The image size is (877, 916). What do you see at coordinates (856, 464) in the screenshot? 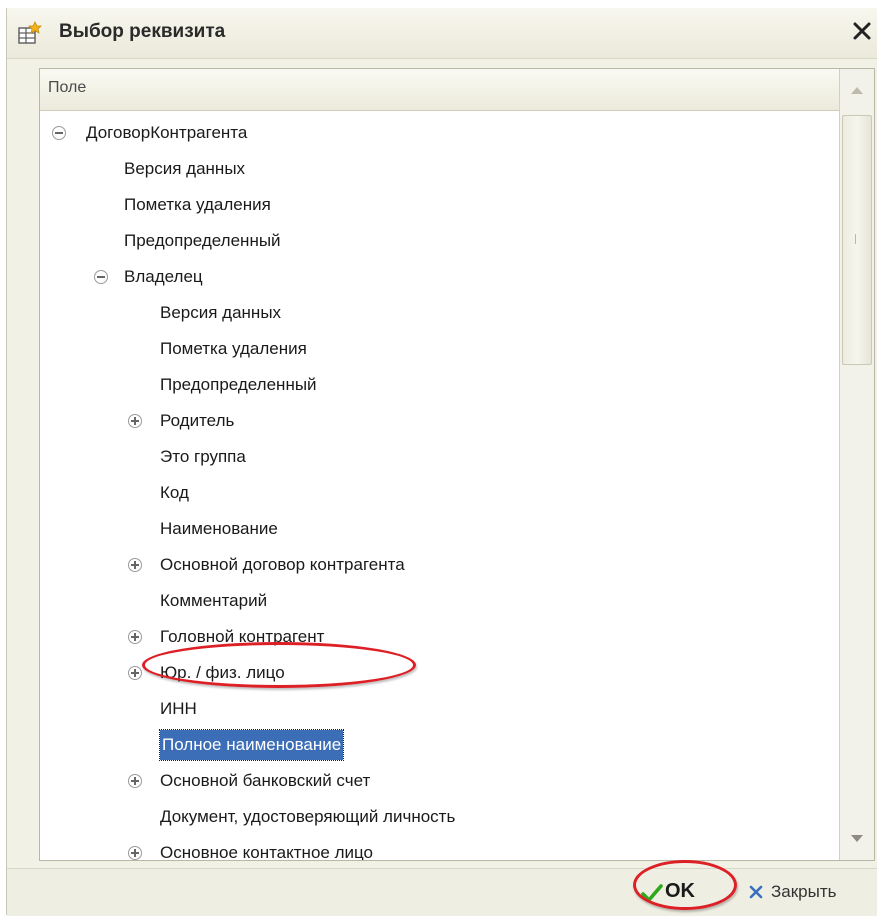
I see `vertical-scrollbar` at bounding box center [856, 464].